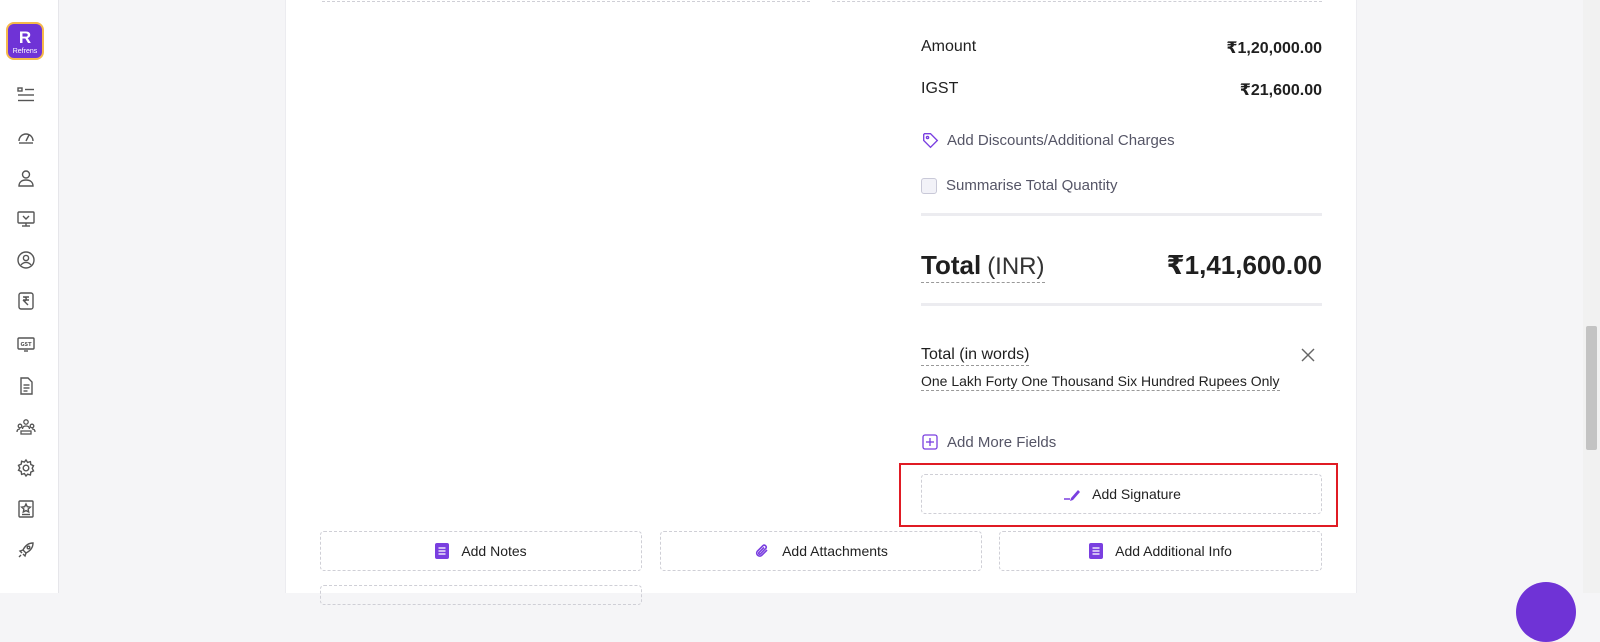 This screenshot has height=642, width=1600. Describe the element at coordinates (1016, 266) in the screenshot. I see `total-currency: (INR)` at that location.